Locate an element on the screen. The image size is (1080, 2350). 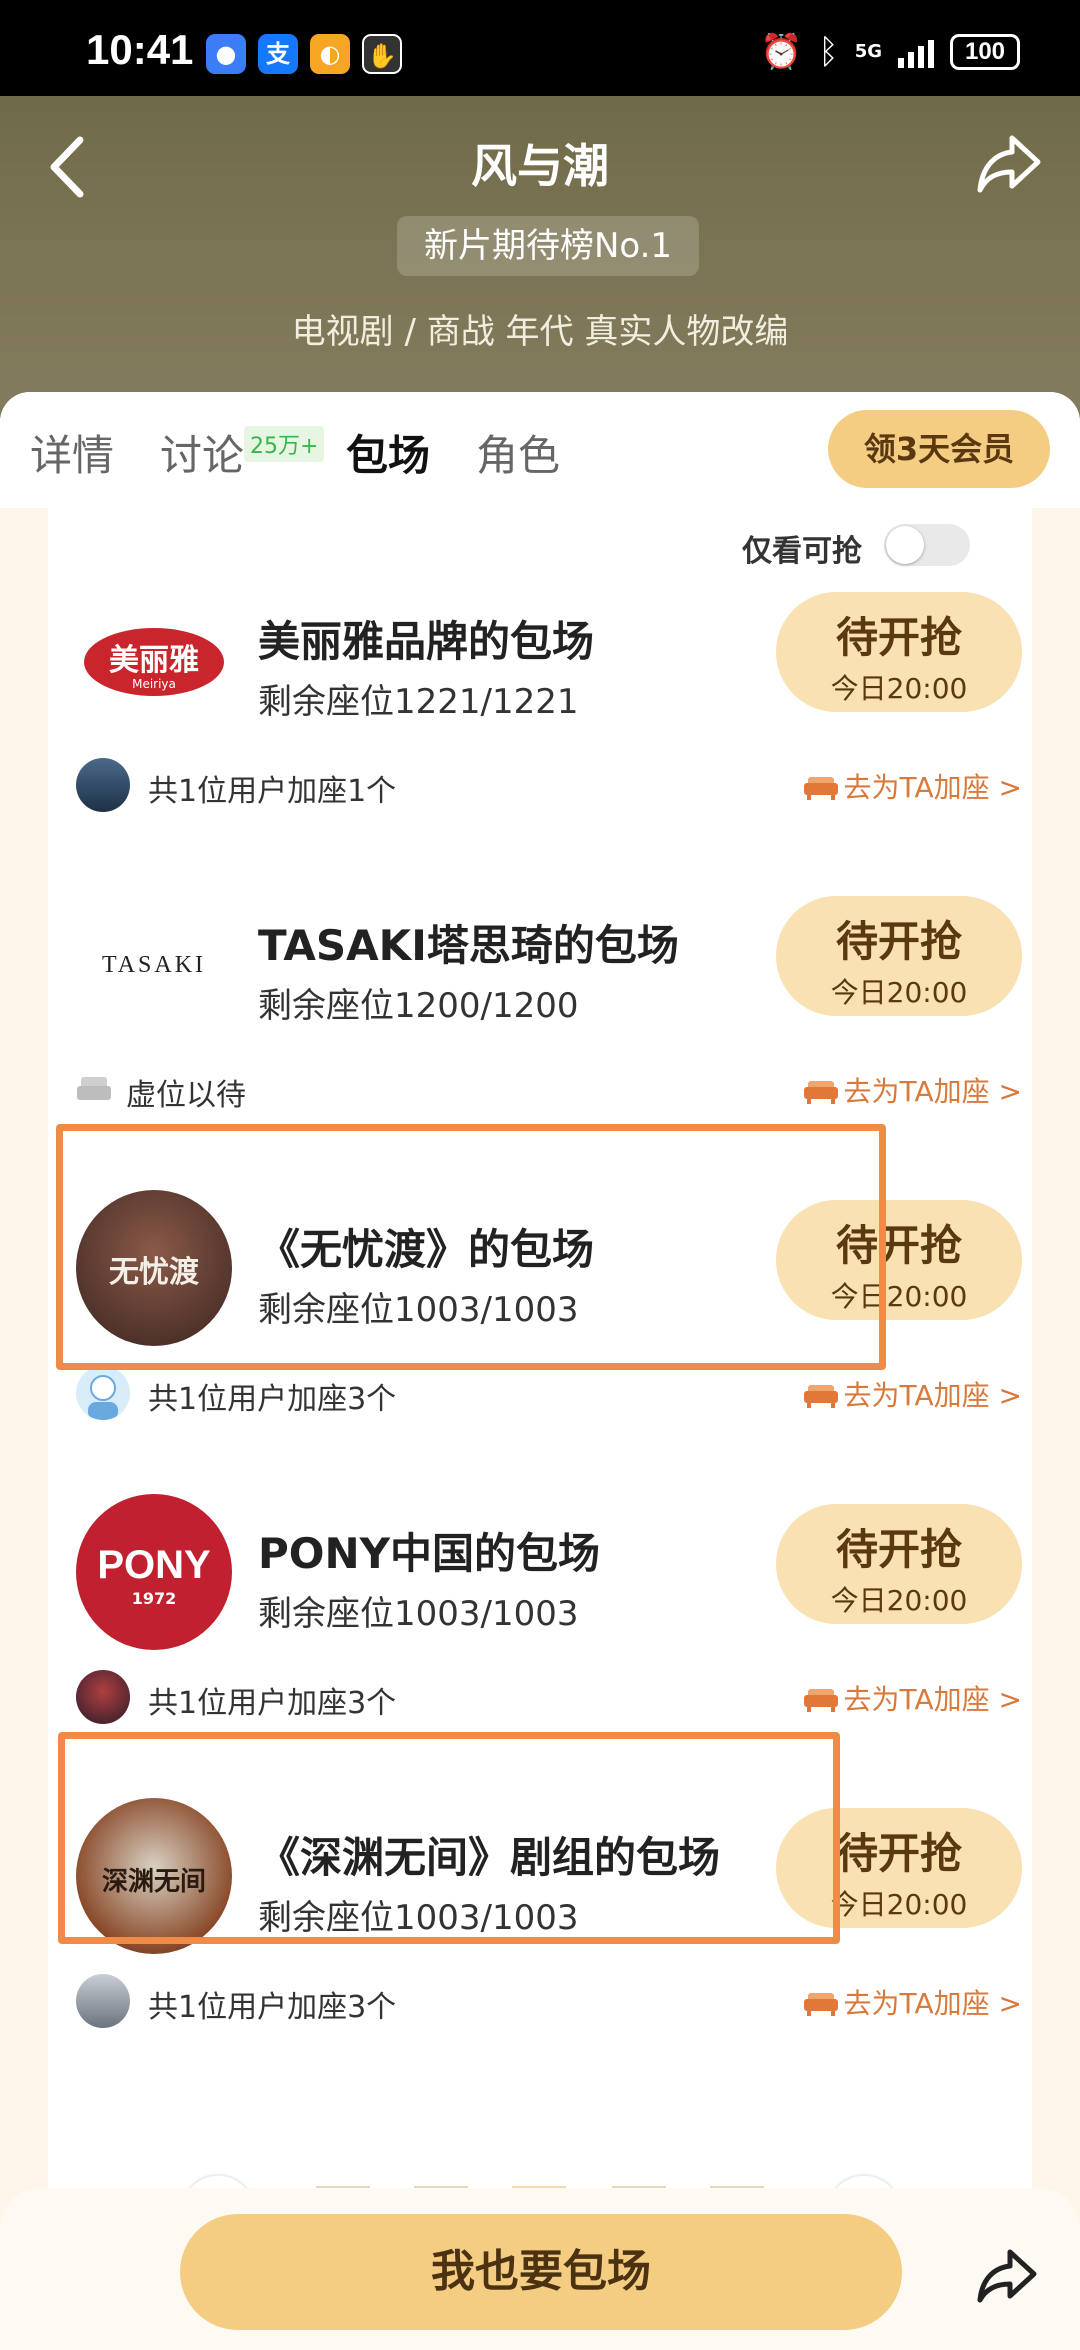
ranking-badge: 新片期待榜No.1 is located at coordinates (548, 246).